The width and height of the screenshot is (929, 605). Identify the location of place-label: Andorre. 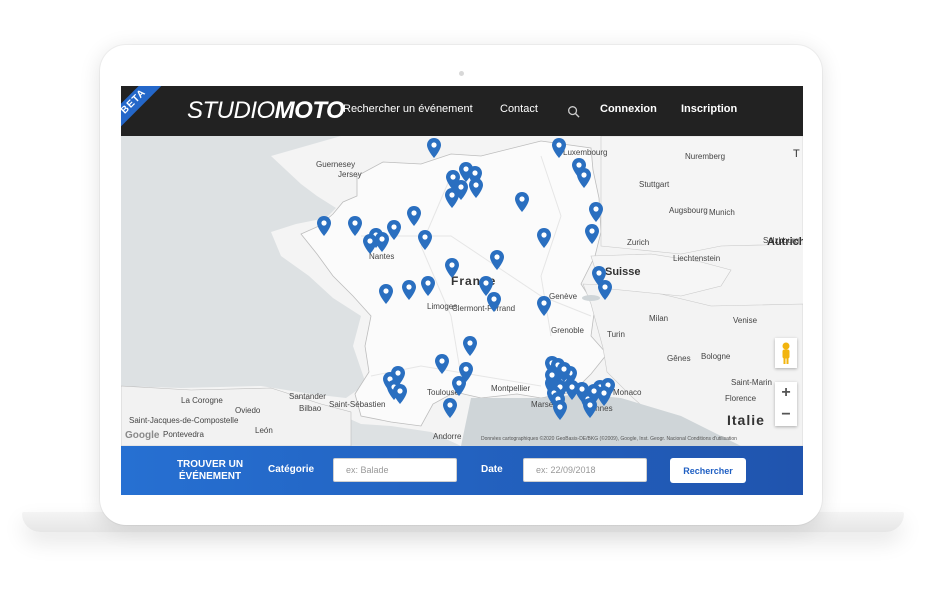
(447, 436).